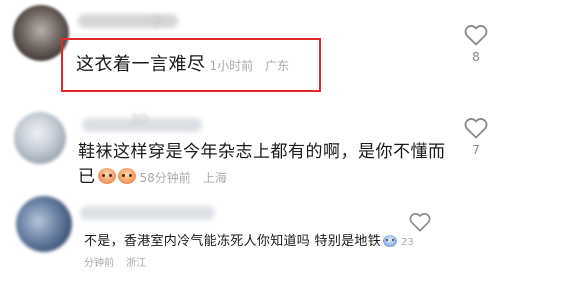  What do you see at coordinates (233, 241) in the screenshot?
I see `comment-content: 不是，香港室内冷气能冻死人你知道吗 特别是地铁` at bounding box center [233, 241].